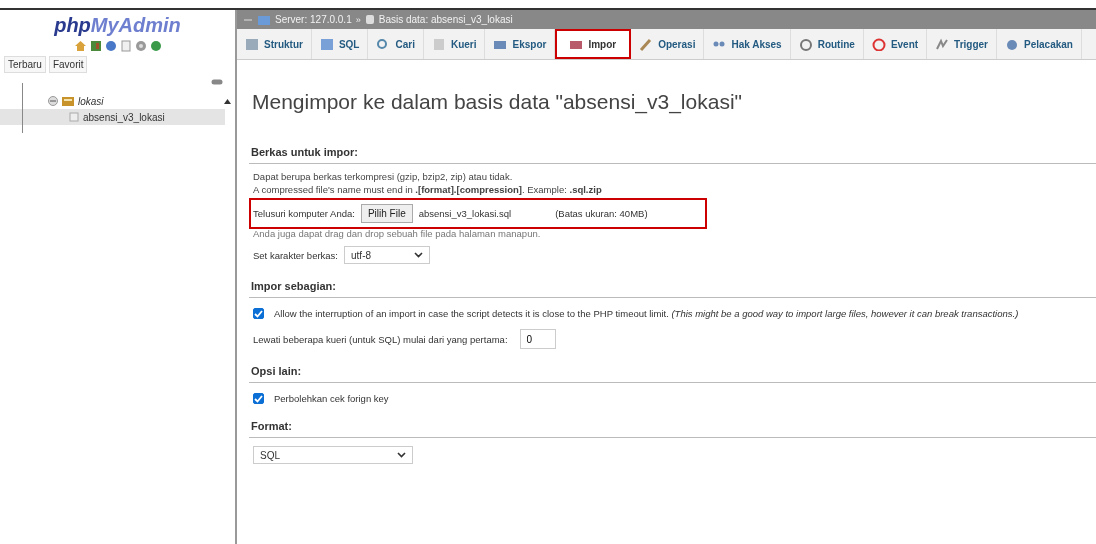  Describe the element at coordinates (25, 64) in the screenshot. I see `sidebar-tab: Terbaru` at that location.